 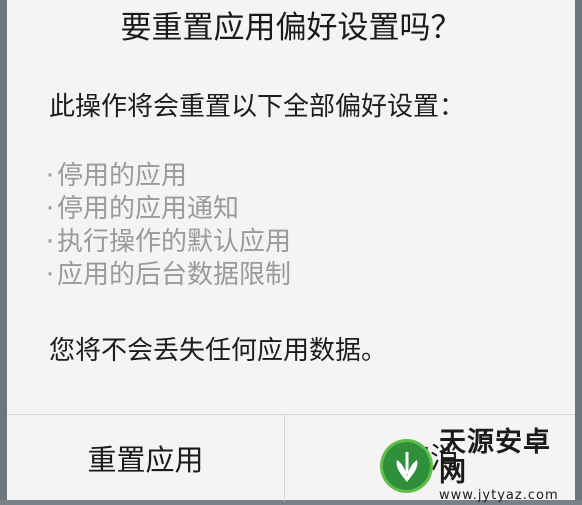 I want to click on cancel-button: 取消, so click(x=430, y=458).